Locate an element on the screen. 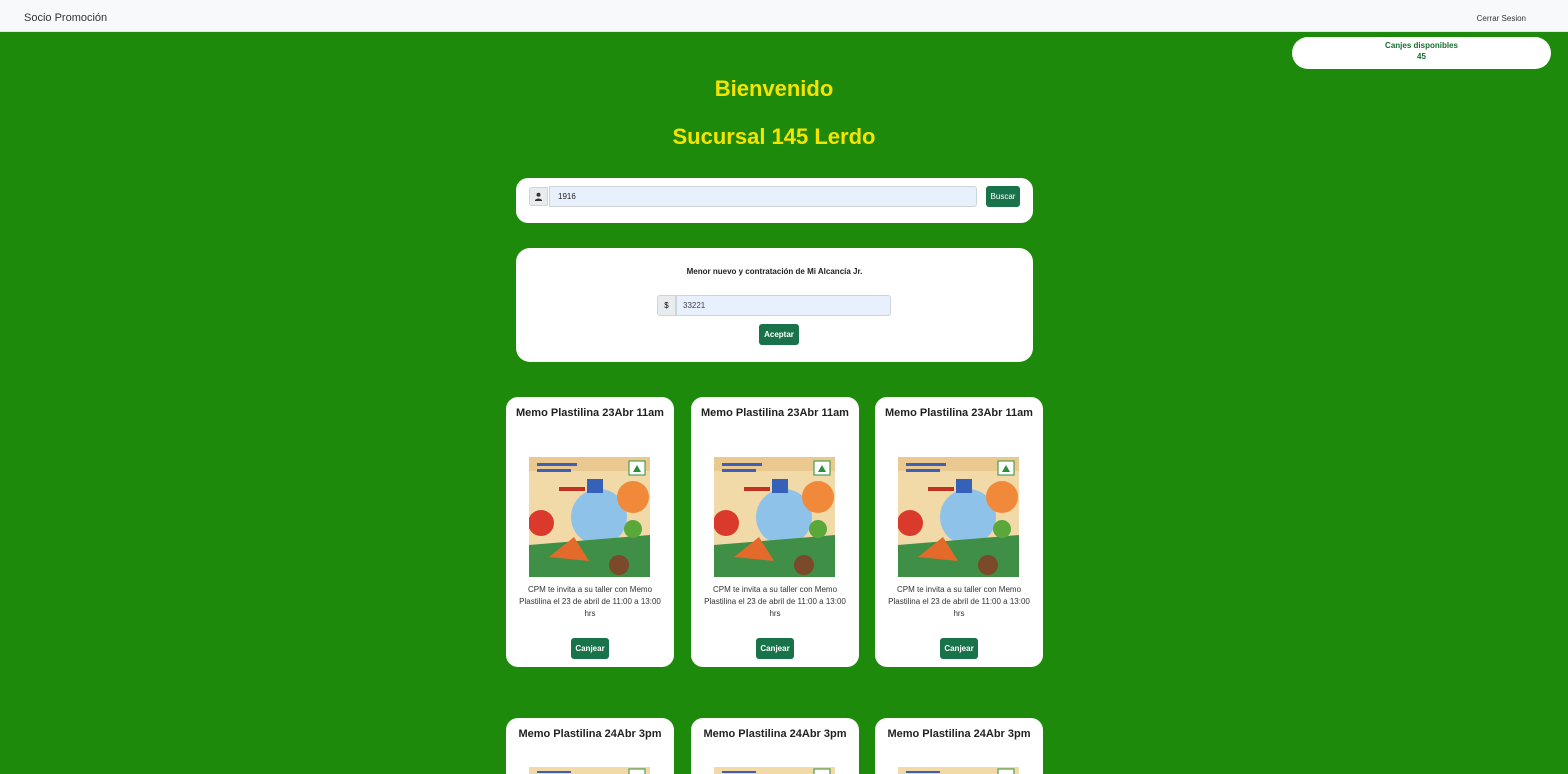 This screenshot has width=1568, height=774. accept-button: Aceptar is located at coordinates (779, 334).